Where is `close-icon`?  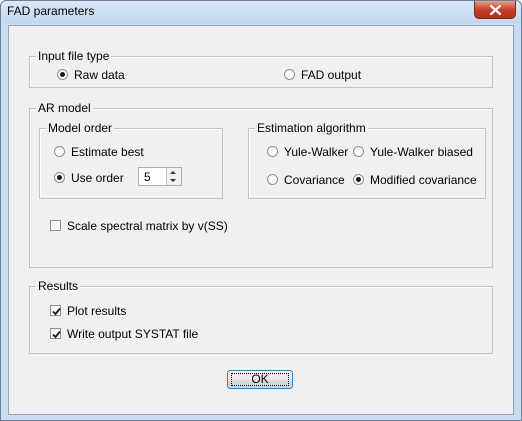
close-icon is located at coordinates (495, 10).